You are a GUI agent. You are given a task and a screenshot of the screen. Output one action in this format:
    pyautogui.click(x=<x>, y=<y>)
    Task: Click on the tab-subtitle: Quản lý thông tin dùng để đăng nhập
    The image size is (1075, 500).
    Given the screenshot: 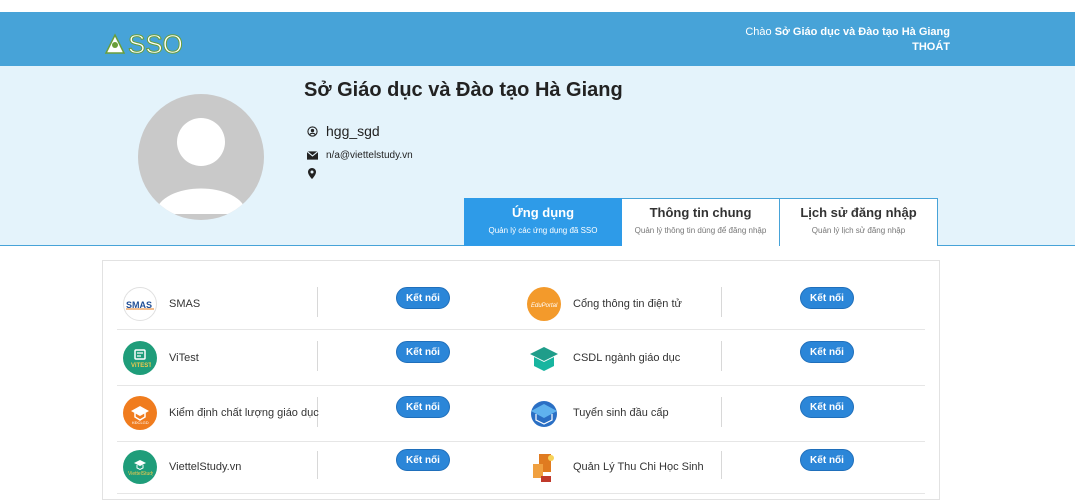 What is the action you would take?
    pyautogui.click(x=700, y=230)
    